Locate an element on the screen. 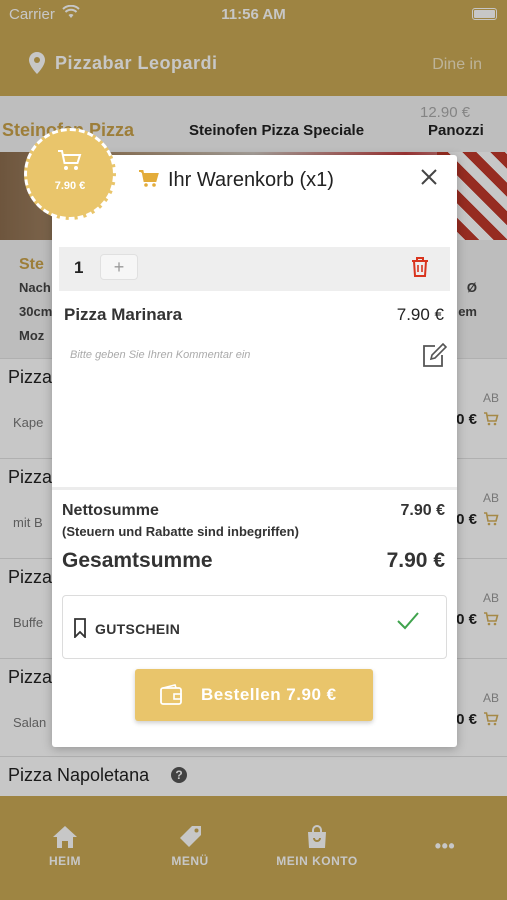 The image size is (507, 900). voucher-label: GUTSCHEIN is located at coordinates (138, 629).